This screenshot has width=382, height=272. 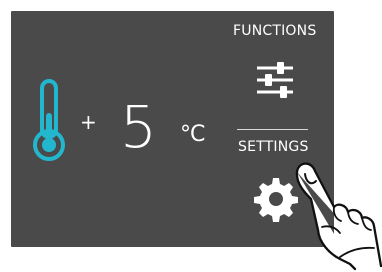 What do you see at coordinates (49, 120) in the screenshot?
I see `thermometer-icon` at bounding box center [49, 120].